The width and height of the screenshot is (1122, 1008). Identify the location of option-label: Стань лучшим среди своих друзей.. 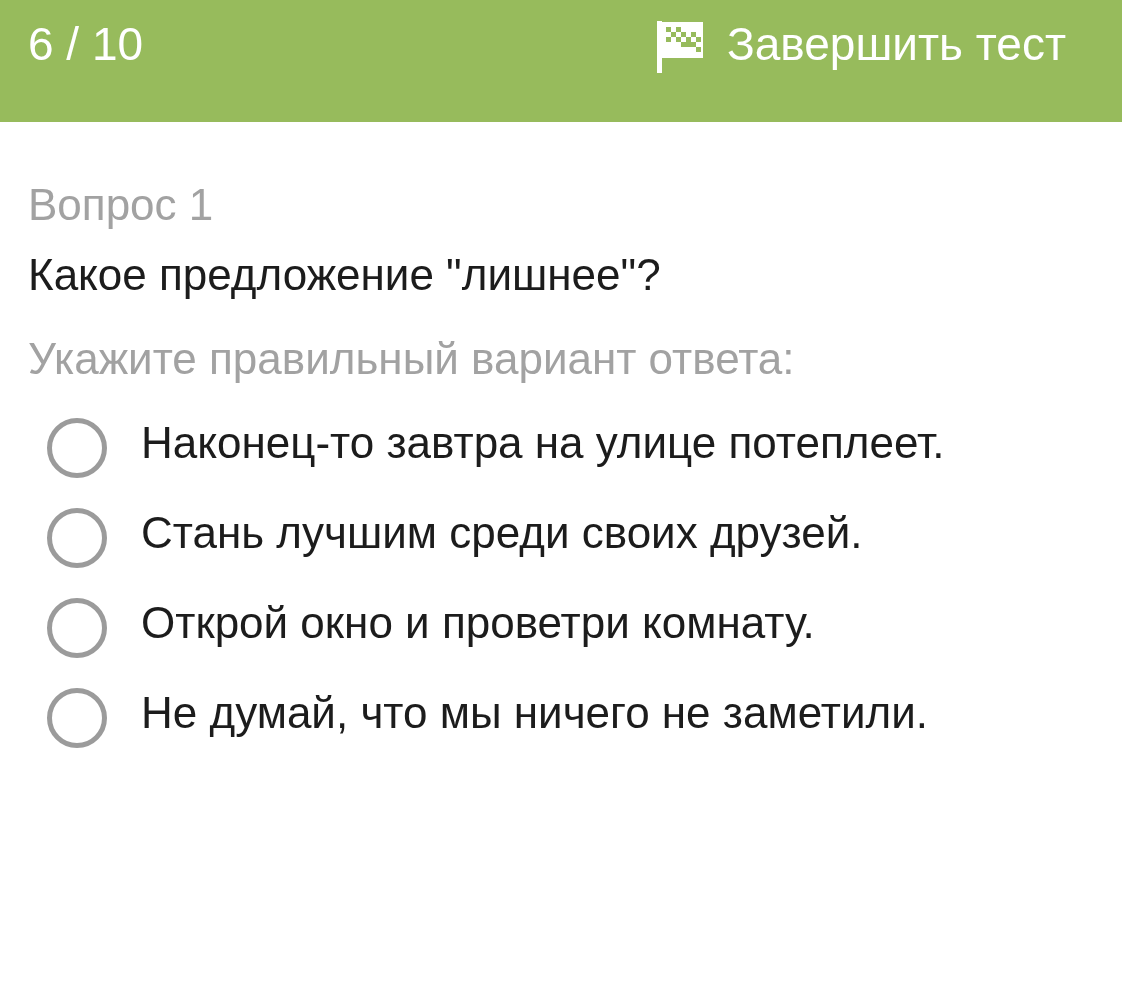
(502, 533).